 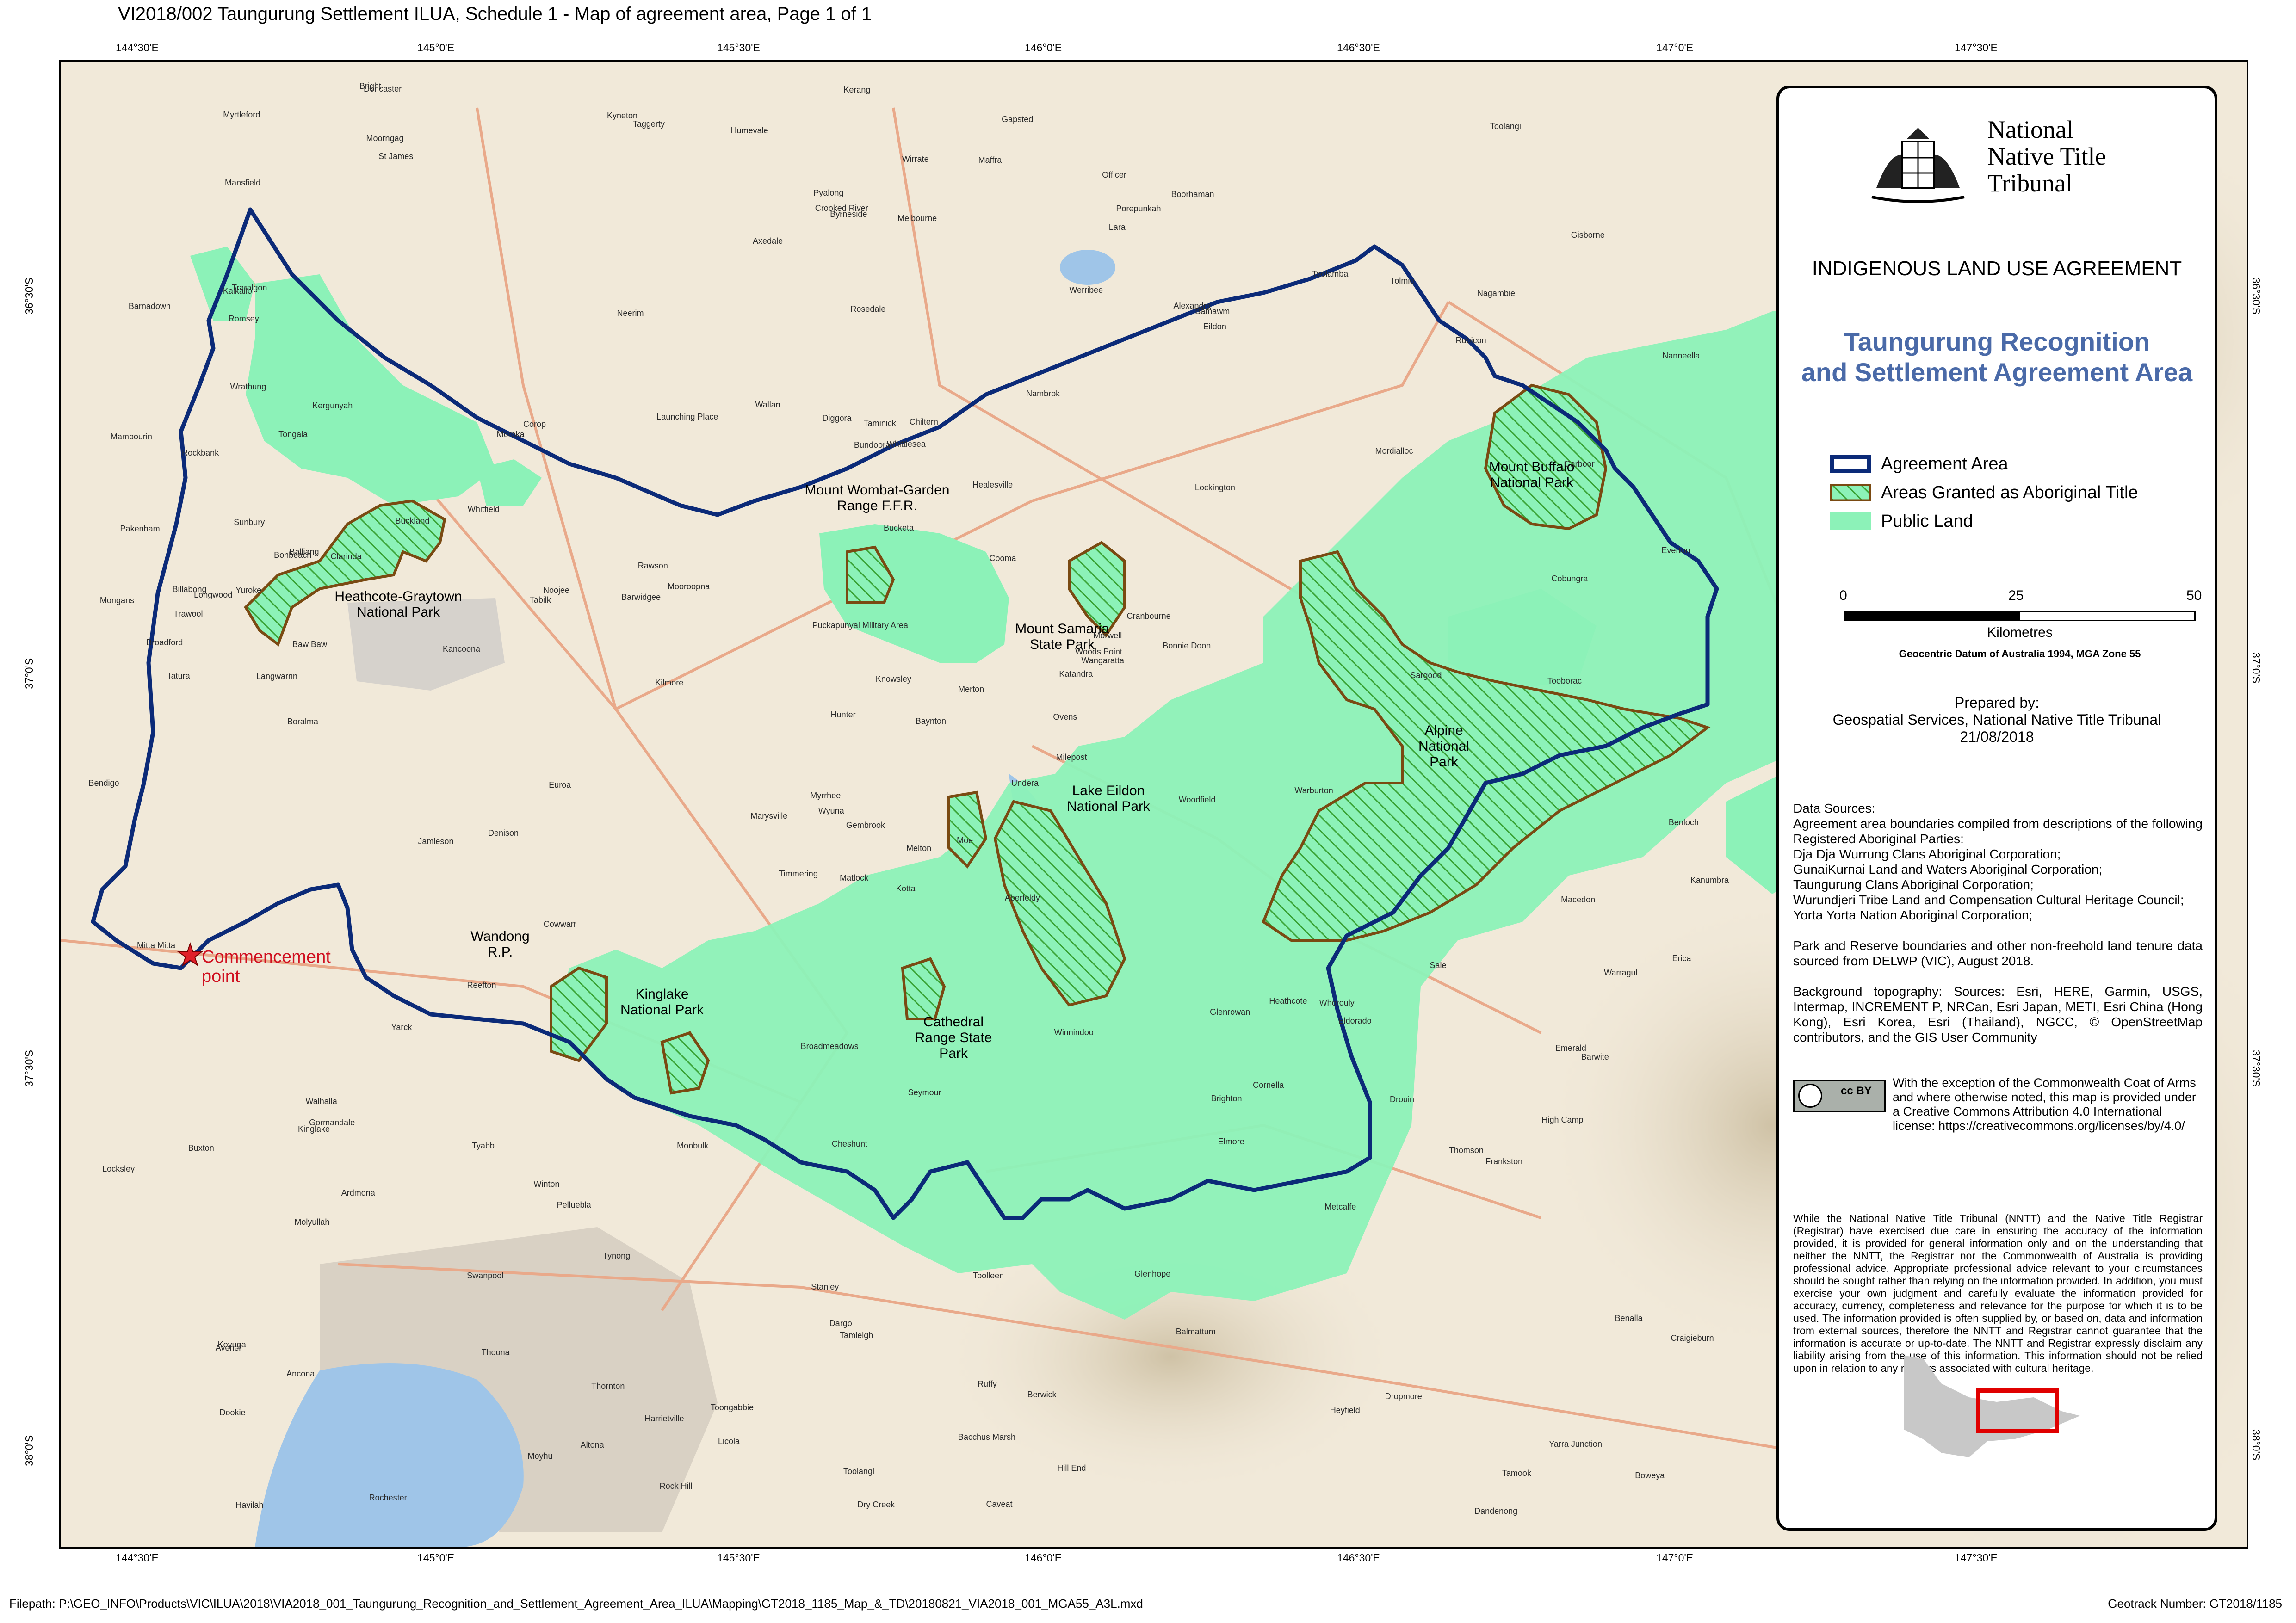 What do you see at coordinates (1018, 119) in the screenshot?
I see `town-label: Gapsted` at bounding box center [1018, 119].